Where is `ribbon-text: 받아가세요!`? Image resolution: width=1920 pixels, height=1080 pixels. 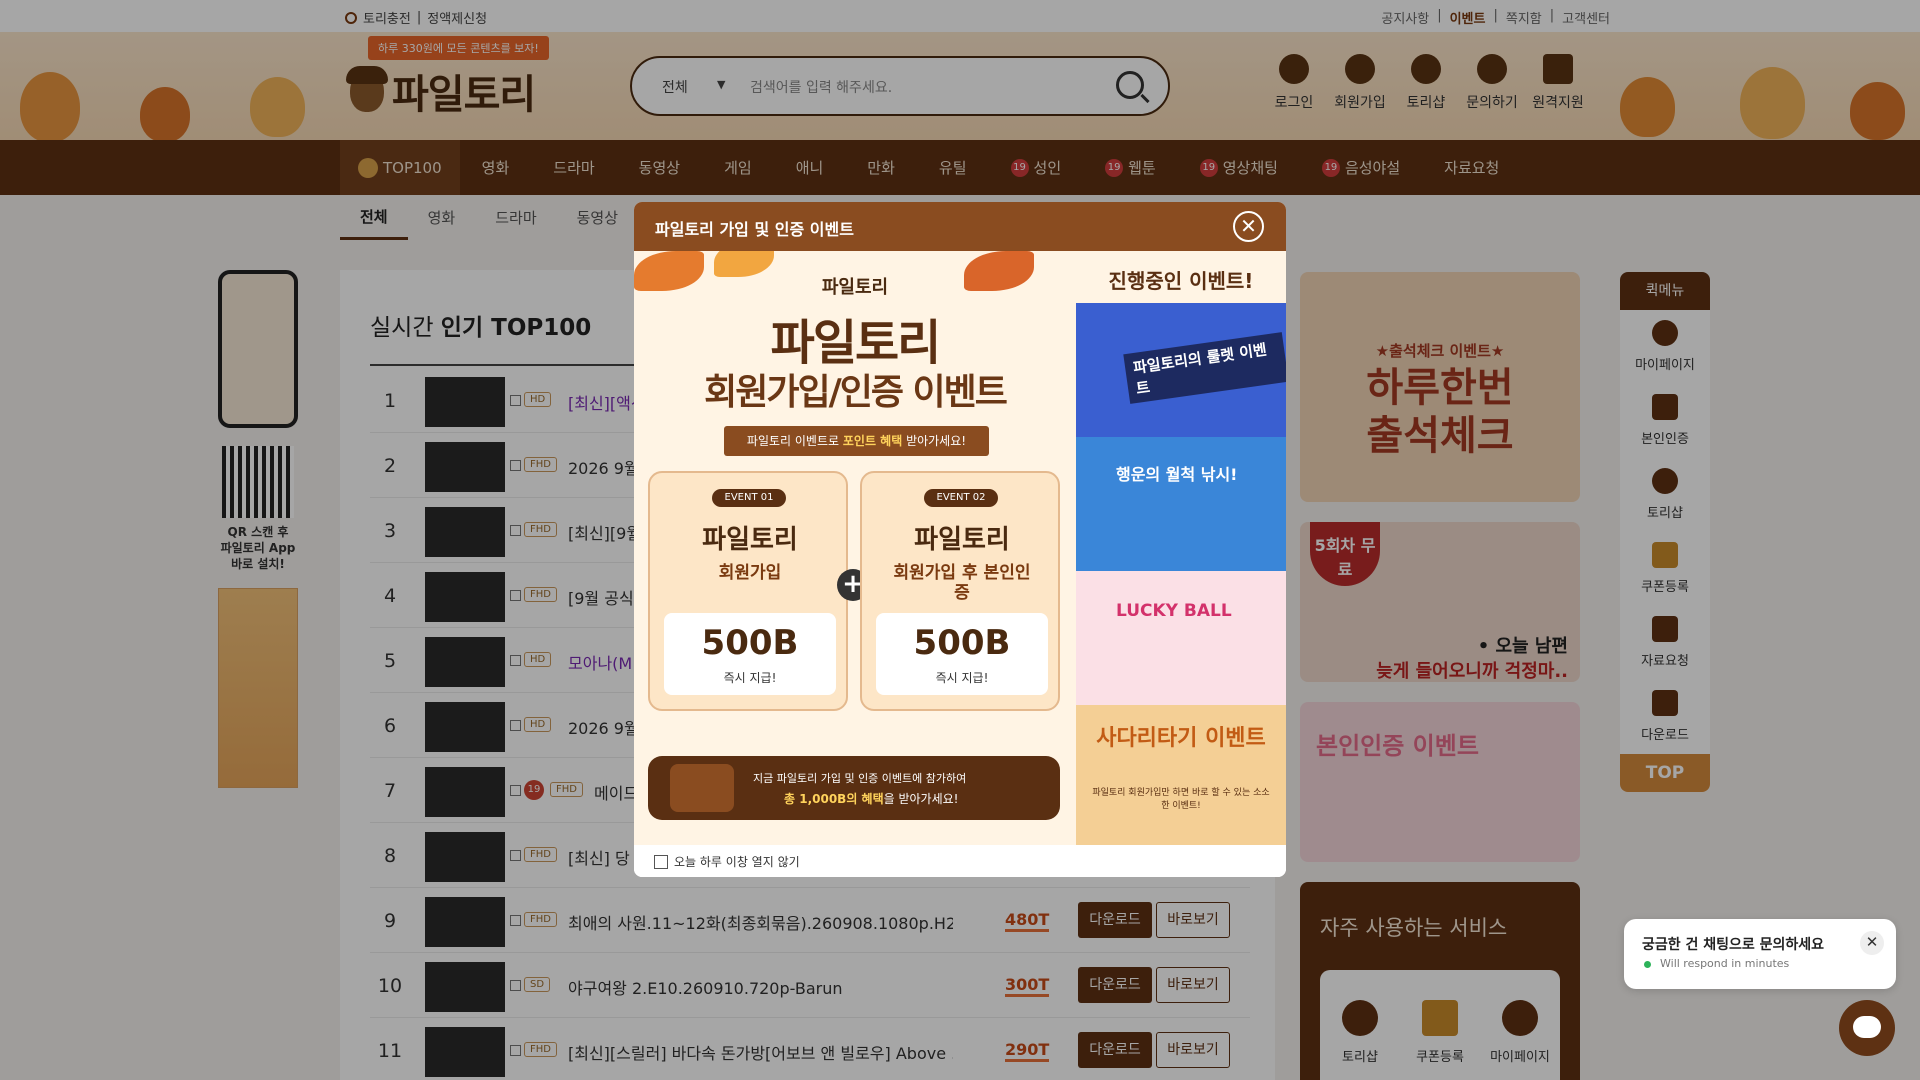 ribbon-text: 받아가세요! is located at coordinates (934, 441).